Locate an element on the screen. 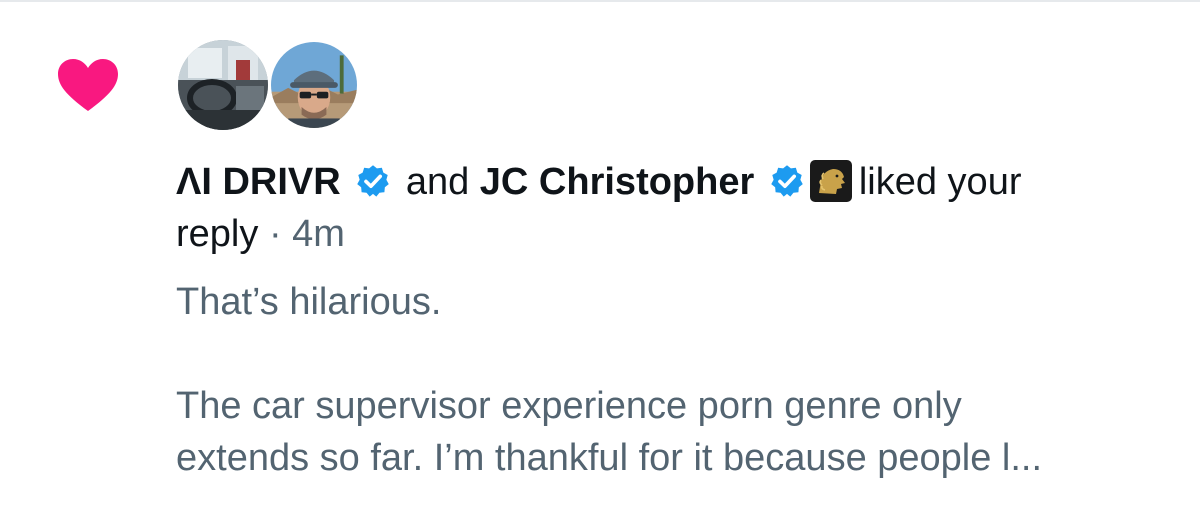 This screenshot has height=515, width=1200. top-divider is located at coordinates (600, 1).